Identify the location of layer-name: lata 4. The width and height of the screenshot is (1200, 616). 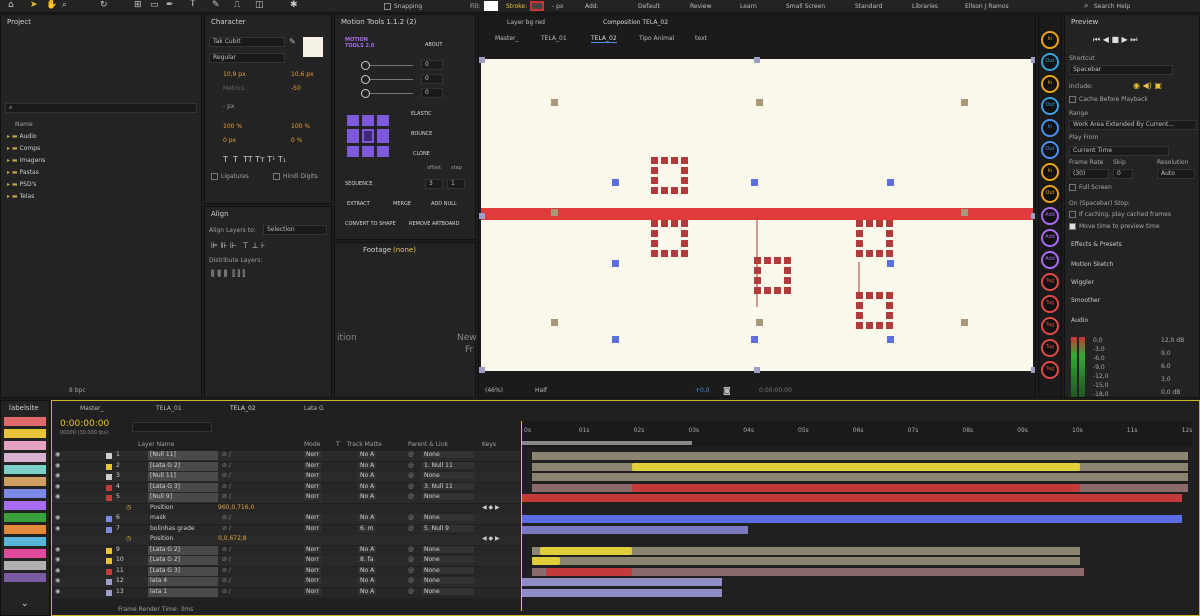
(183, 581).